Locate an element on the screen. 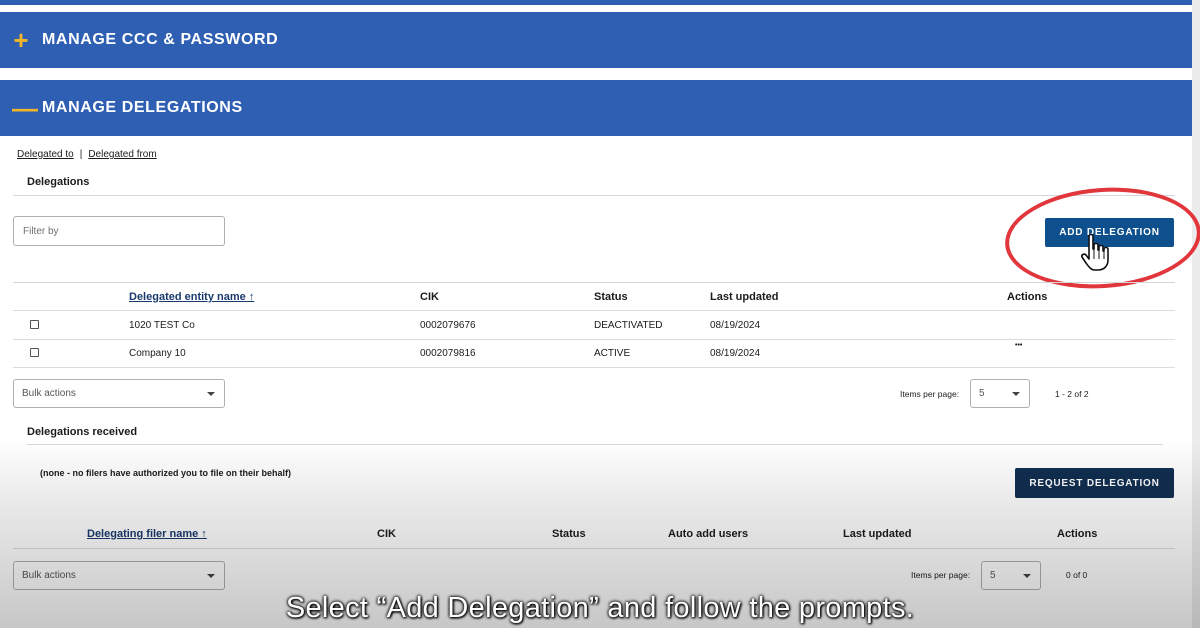 Image resolution: width=1200 pixels, height=628 pixels. delegated-to-link: Delegated to is located at coordinates (45, 154).